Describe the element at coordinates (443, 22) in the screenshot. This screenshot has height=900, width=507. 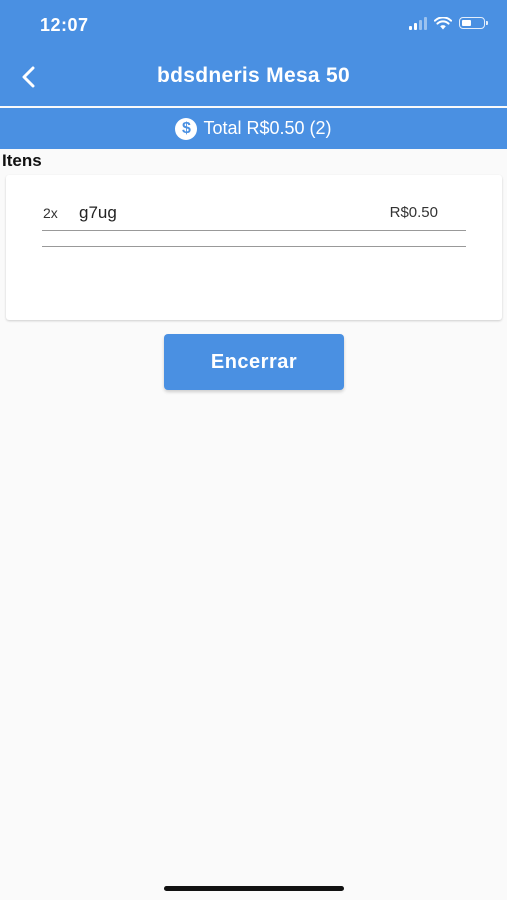
I see `wifi-icon` at that location.